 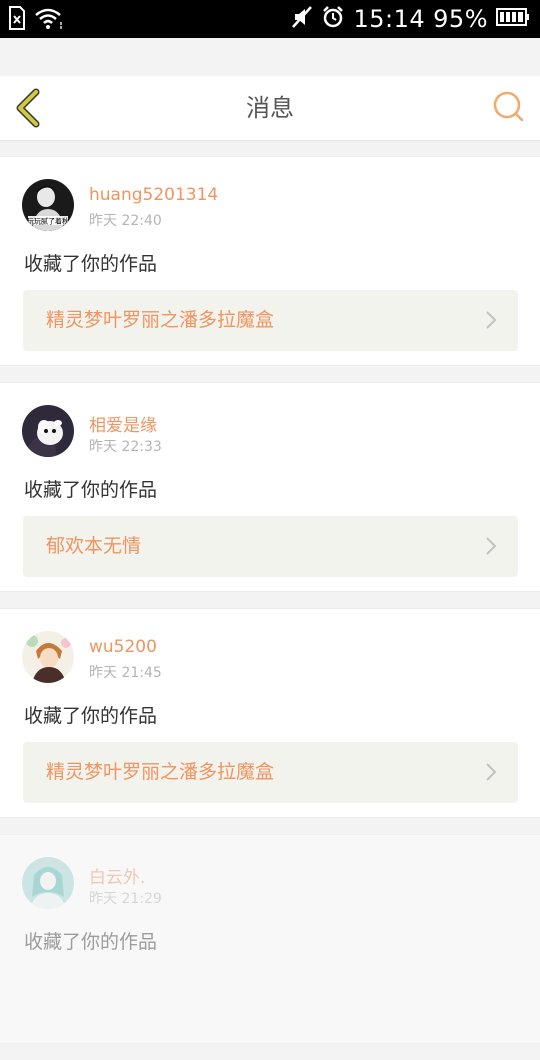 I want to click on avatar: 玩玩腻了着秋, so click(x=48, y=205).